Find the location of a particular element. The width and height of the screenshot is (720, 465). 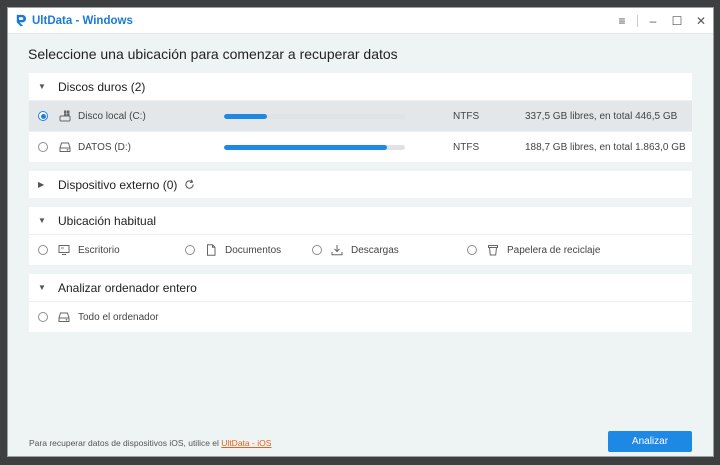

external-device-panel: ▶ Dispositivo externo (0) is located at coordinates (360, 184).